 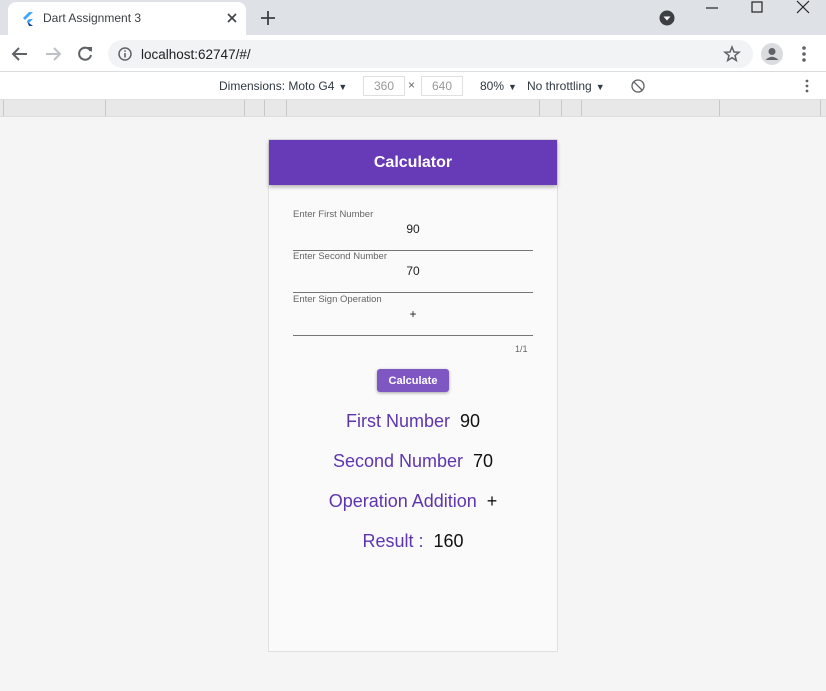 I want to click on new-tab-icon, so click(x=268, y=18).